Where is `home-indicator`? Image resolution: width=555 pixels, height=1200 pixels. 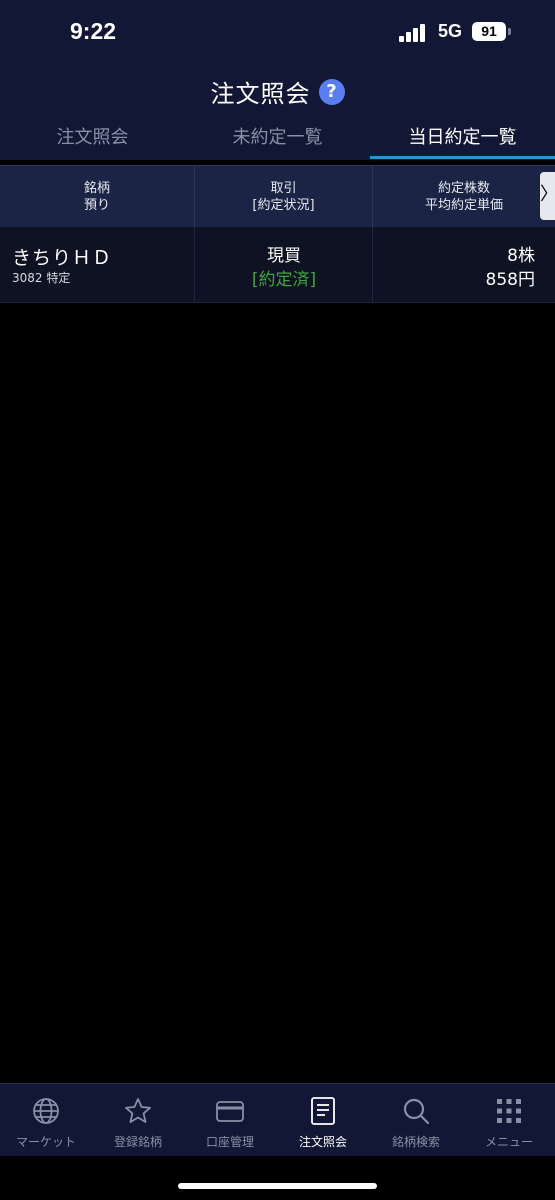
home-indicator is located at coordinates (277, 1186).